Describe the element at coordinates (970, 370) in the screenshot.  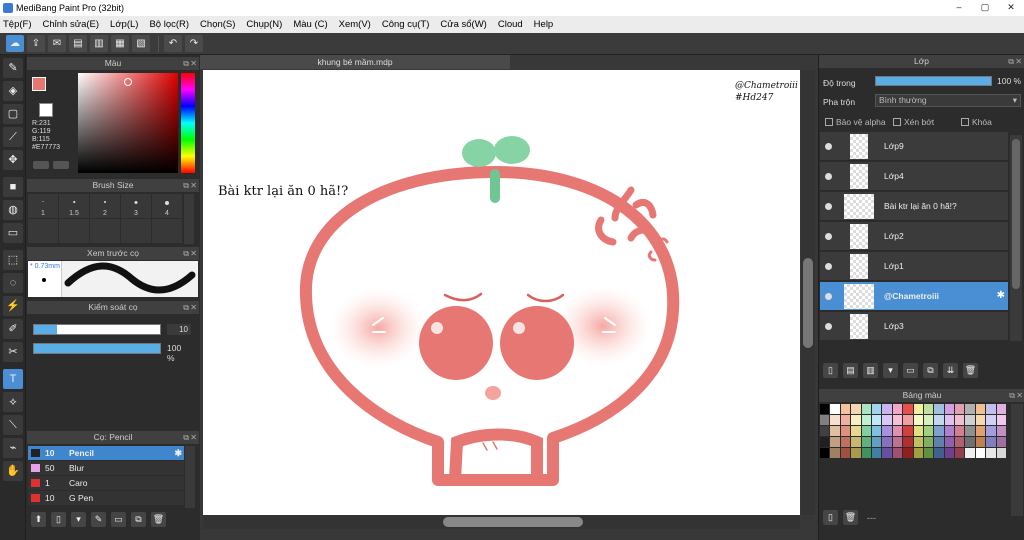
I see `delete-layer-icon: 🗑` at that location.